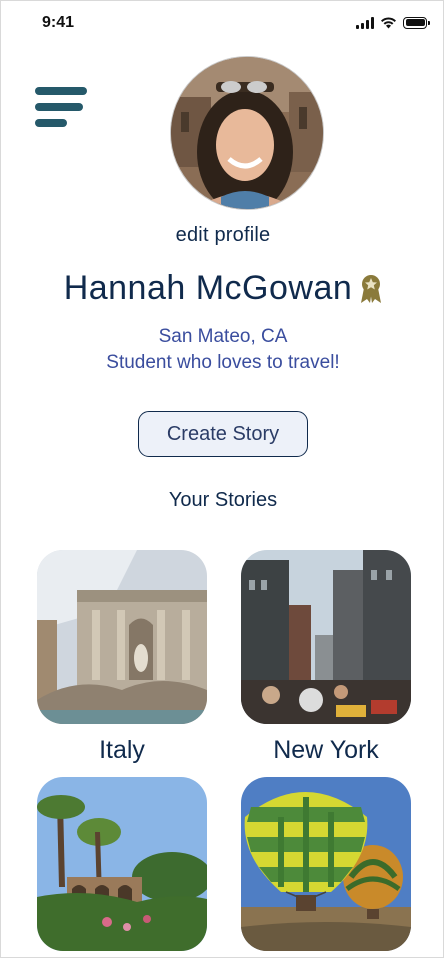 The width and height of the screenshot is (444, 958). I want to click on your-stories-heading: Your Stories, so click(223, 500).